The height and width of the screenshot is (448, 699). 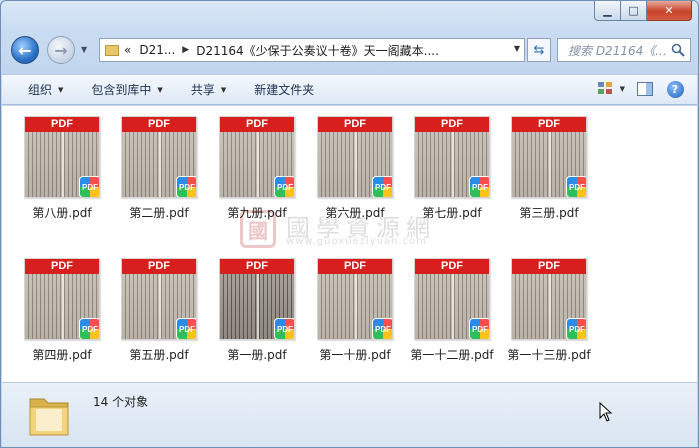 What do you see at coordinates (678, 50) in the screenshot?
I see `search-icon` at bounding box center [678, 50].